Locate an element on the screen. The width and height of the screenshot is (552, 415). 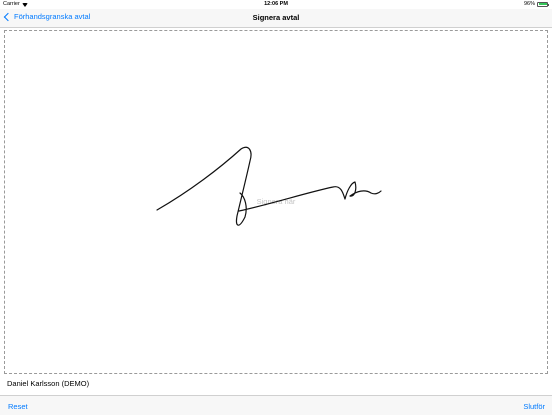
status-time: 12:06 PM is located at coordinates (276, 4).